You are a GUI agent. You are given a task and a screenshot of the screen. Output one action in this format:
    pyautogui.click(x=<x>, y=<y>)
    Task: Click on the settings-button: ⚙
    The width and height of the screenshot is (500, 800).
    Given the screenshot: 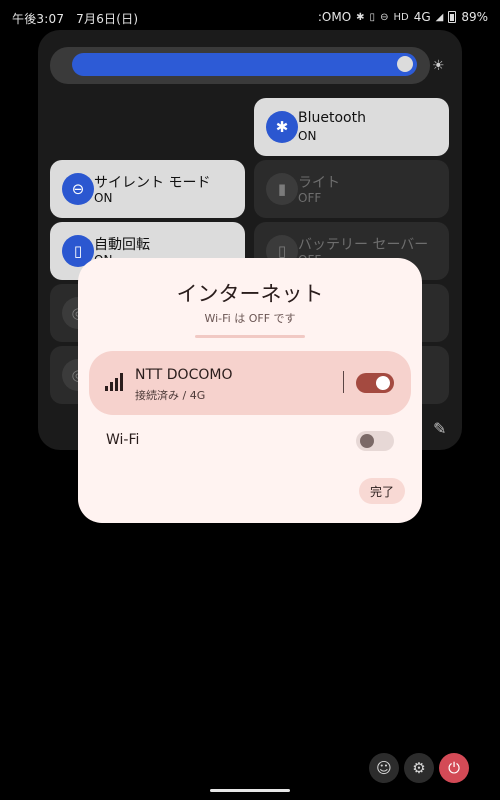 What is the action you would take?
    pyautogui.click(x=419, y=768)
    